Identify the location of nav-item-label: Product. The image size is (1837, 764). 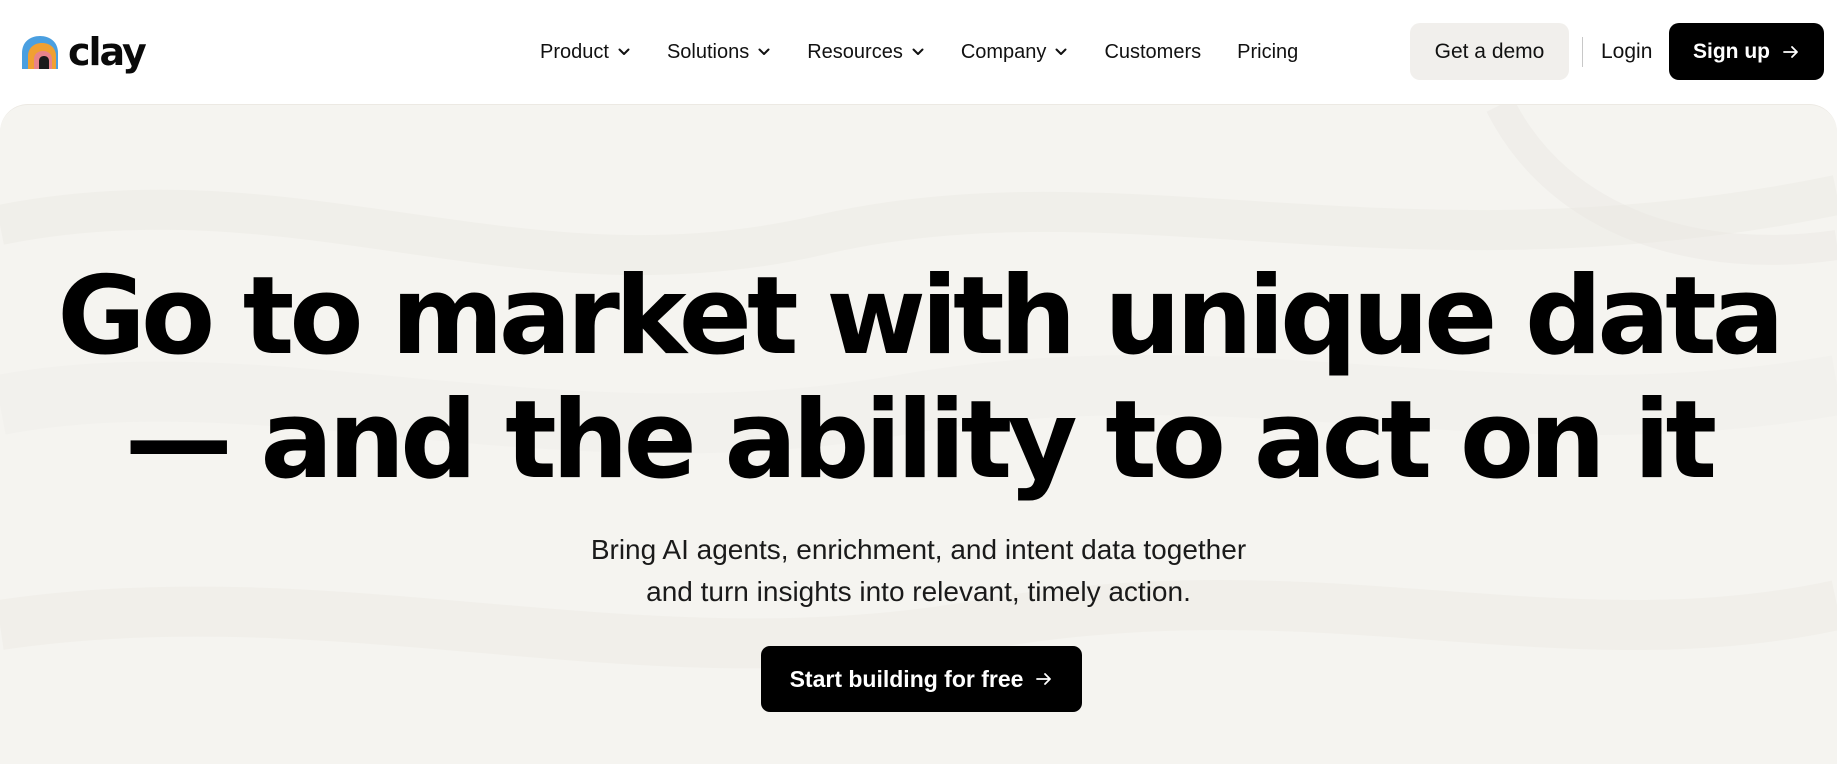
(574, 51).